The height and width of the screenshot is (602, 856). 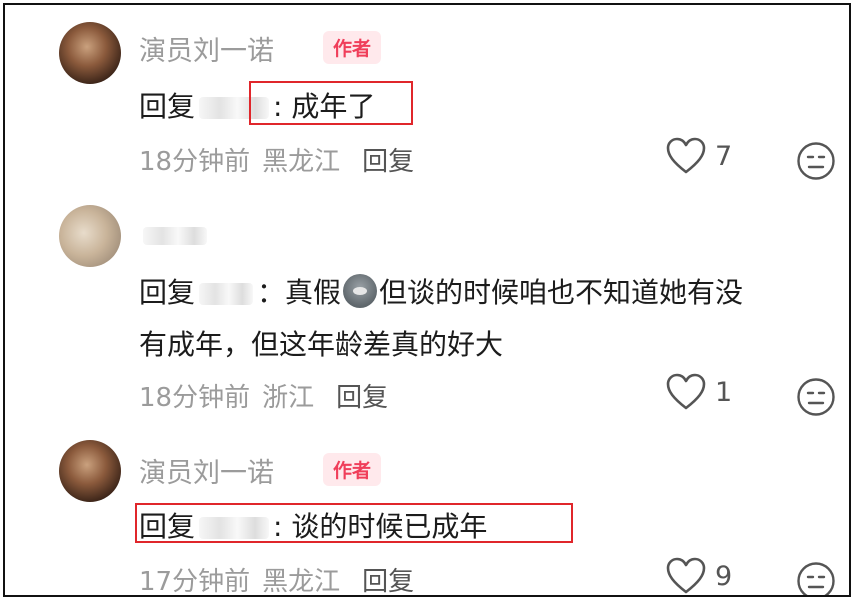 I want to click on like-button: 9, so click(x=698, y=576).